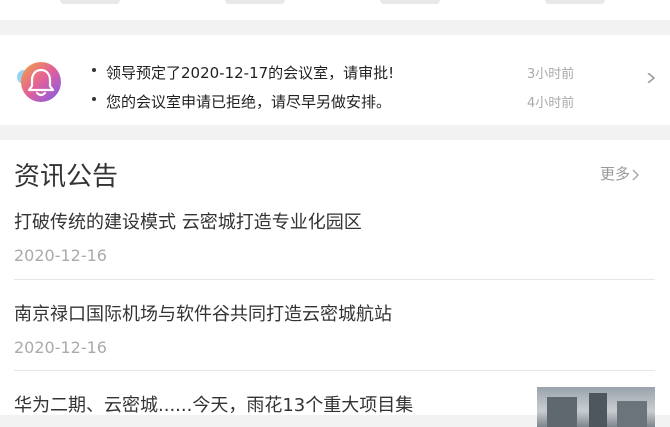  Describe the element at coordinates (335, 10) in the screenshot. I see `top-tab-strip` at that location.